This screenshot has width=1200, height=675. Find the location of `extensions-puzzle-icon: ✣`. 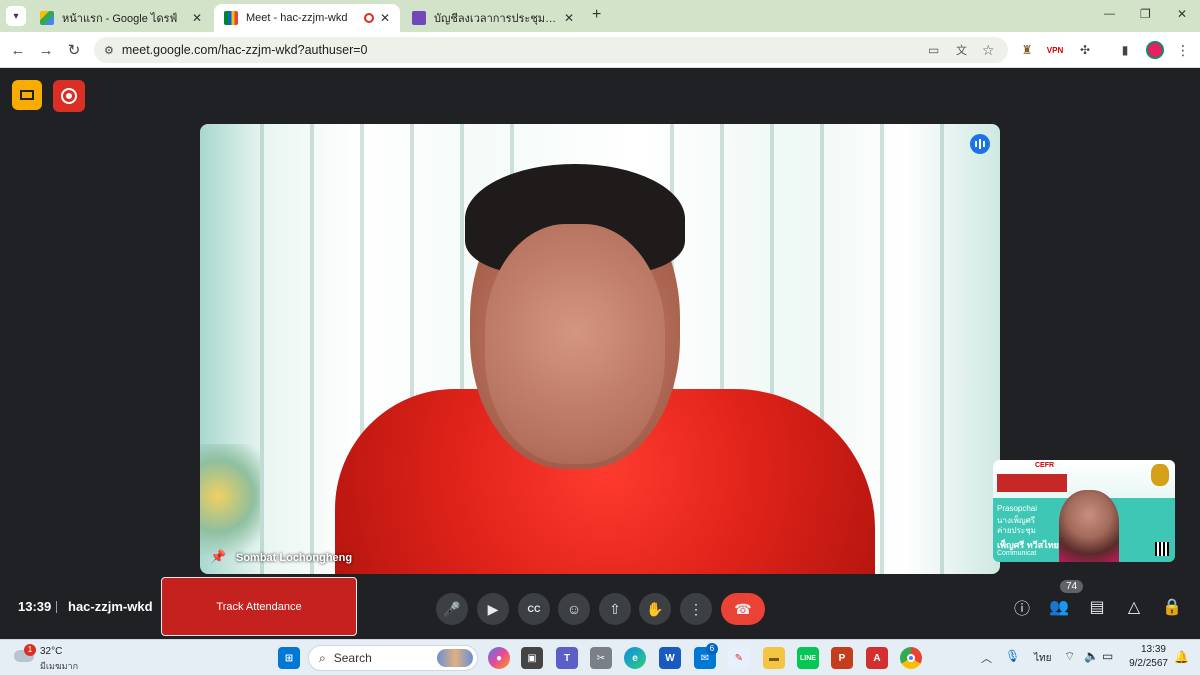

extensions-puzzle-icon: ✣ is located at coordinates (1085, 50).